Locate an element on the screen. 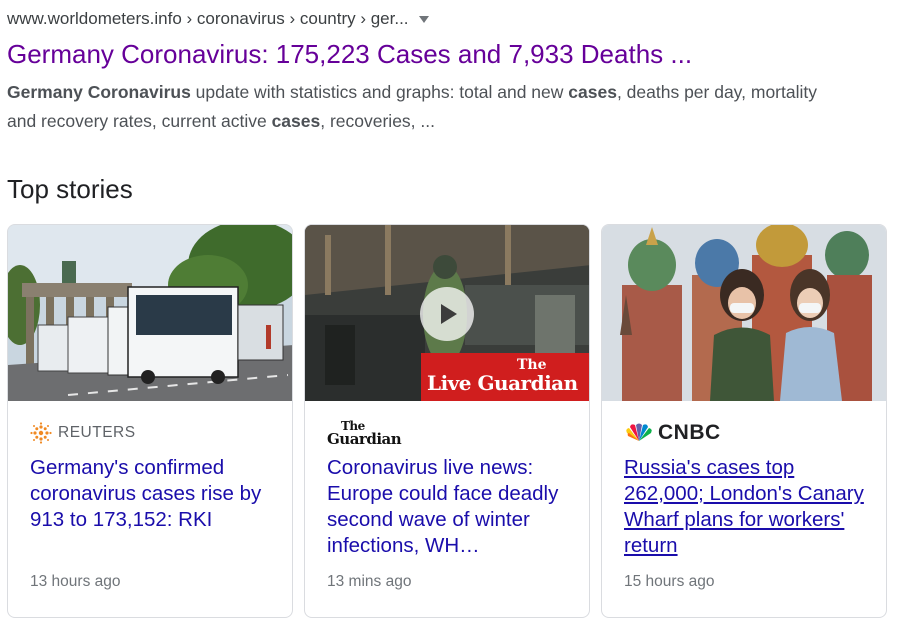  story-thumbnail-brandenburg-gate is located at coordinates (150, 313).